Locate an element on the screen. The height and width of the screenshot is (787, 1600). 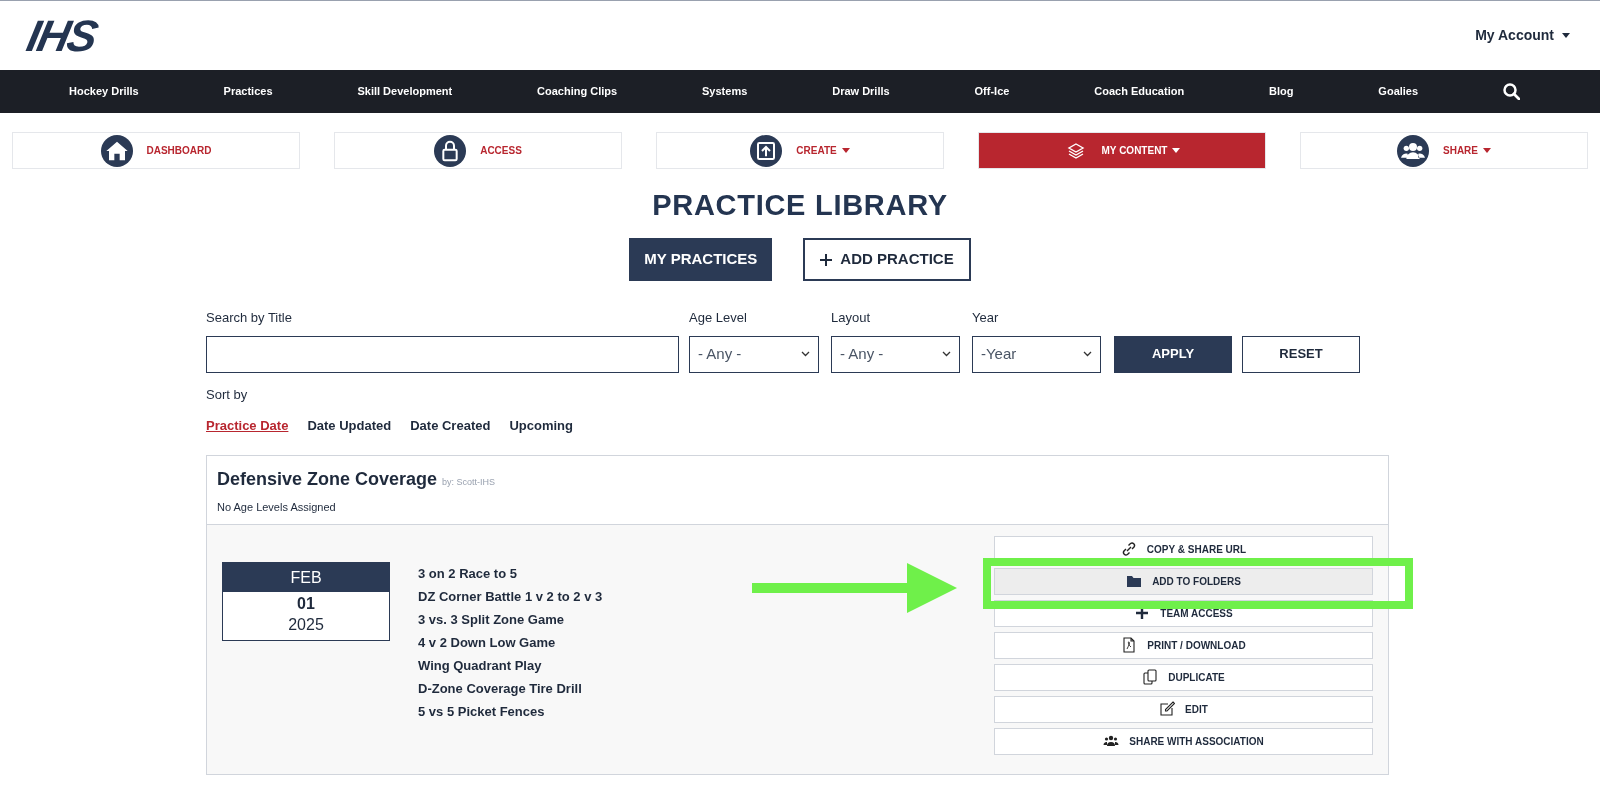
drill-title: Wing Quadrant Play is located at coordinates (480, 665).